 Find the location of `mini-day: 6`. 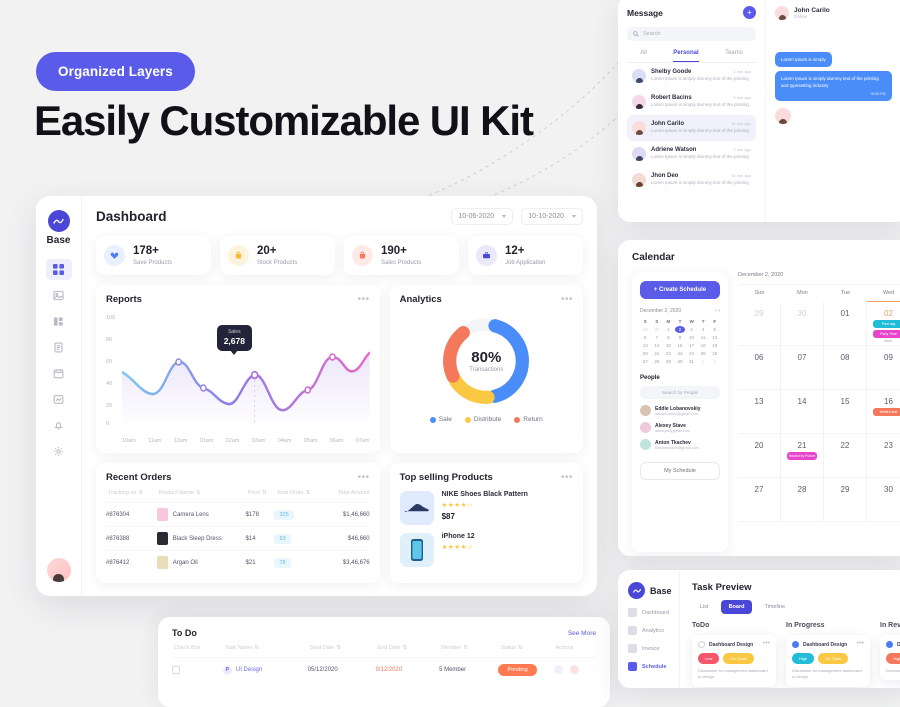

mini-day: 6 is located at coordinates (645, 337).